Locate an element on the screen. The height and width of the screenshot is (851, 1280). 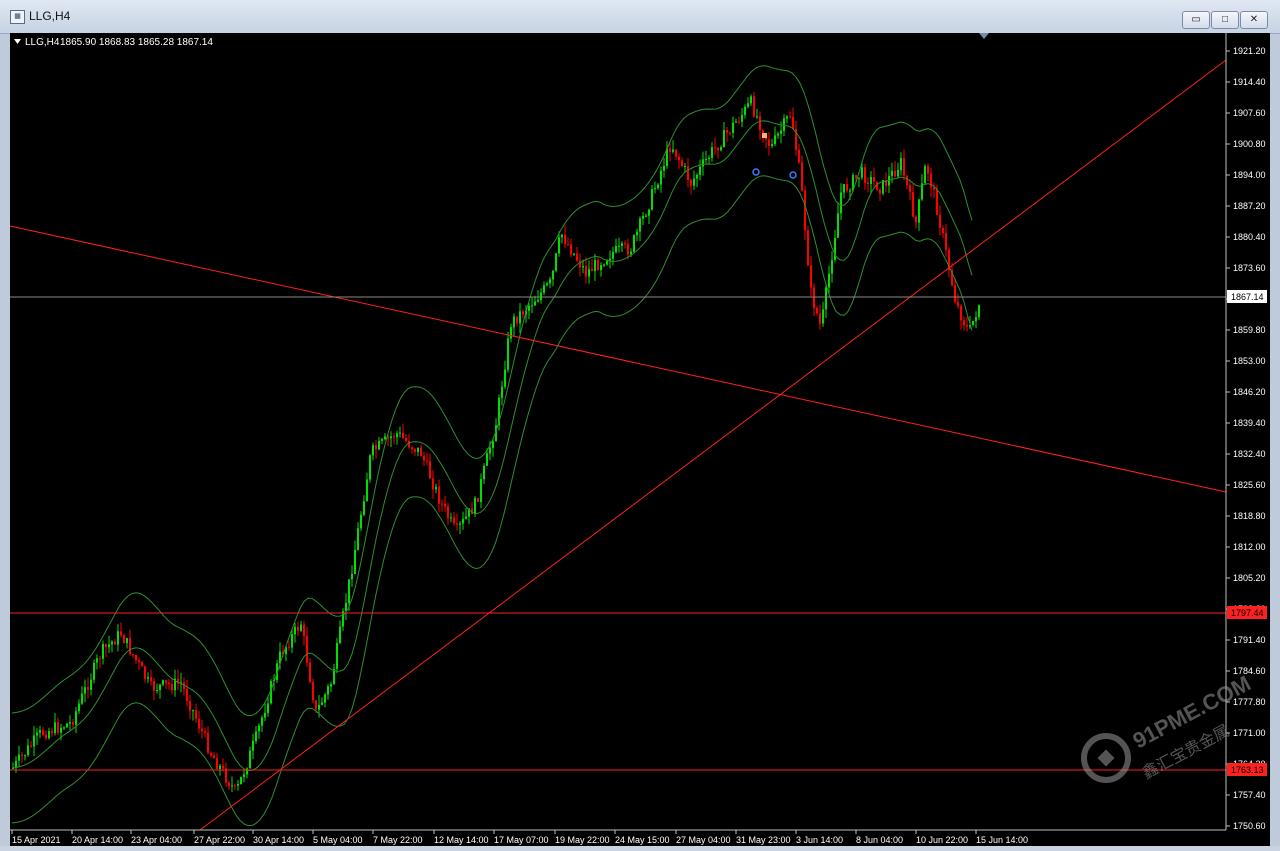
time-tick-label: 12 May 14:00 is located at coordinates (461, 840).